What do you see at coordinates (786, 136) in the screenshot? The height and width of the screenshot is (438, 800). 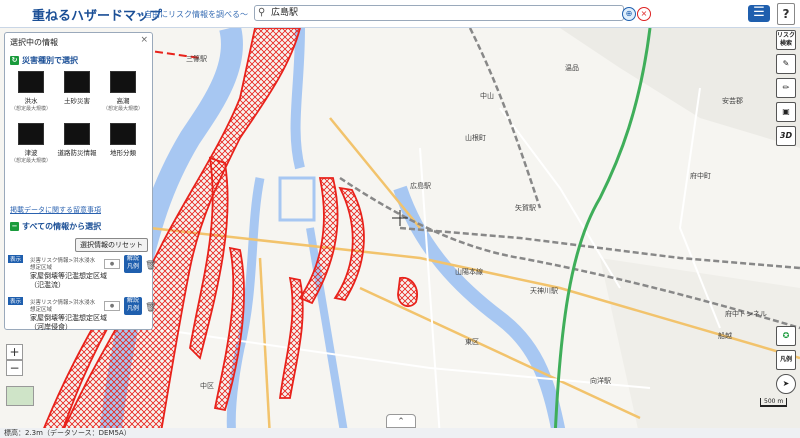 I see `3d-button: 3D` at bounding box center [786, 136].